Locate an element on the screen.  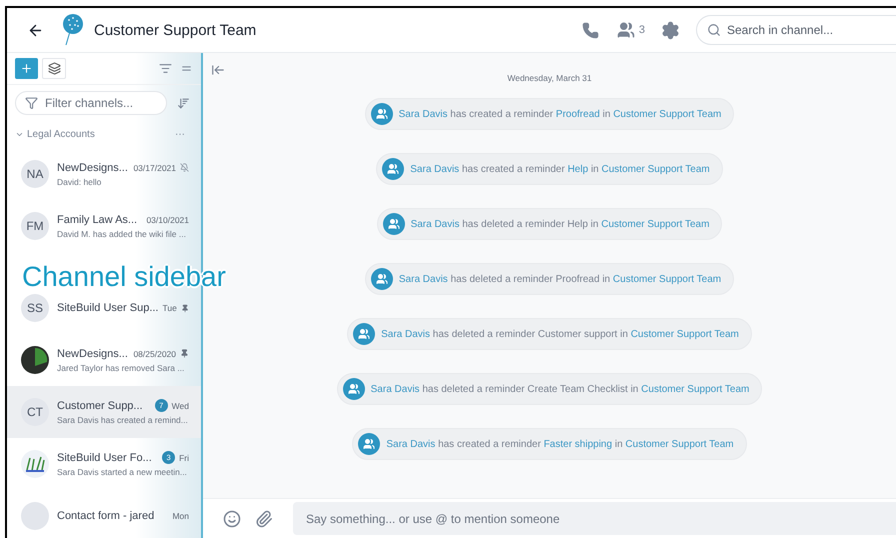
phone-button is located at coordinates (590, 30).